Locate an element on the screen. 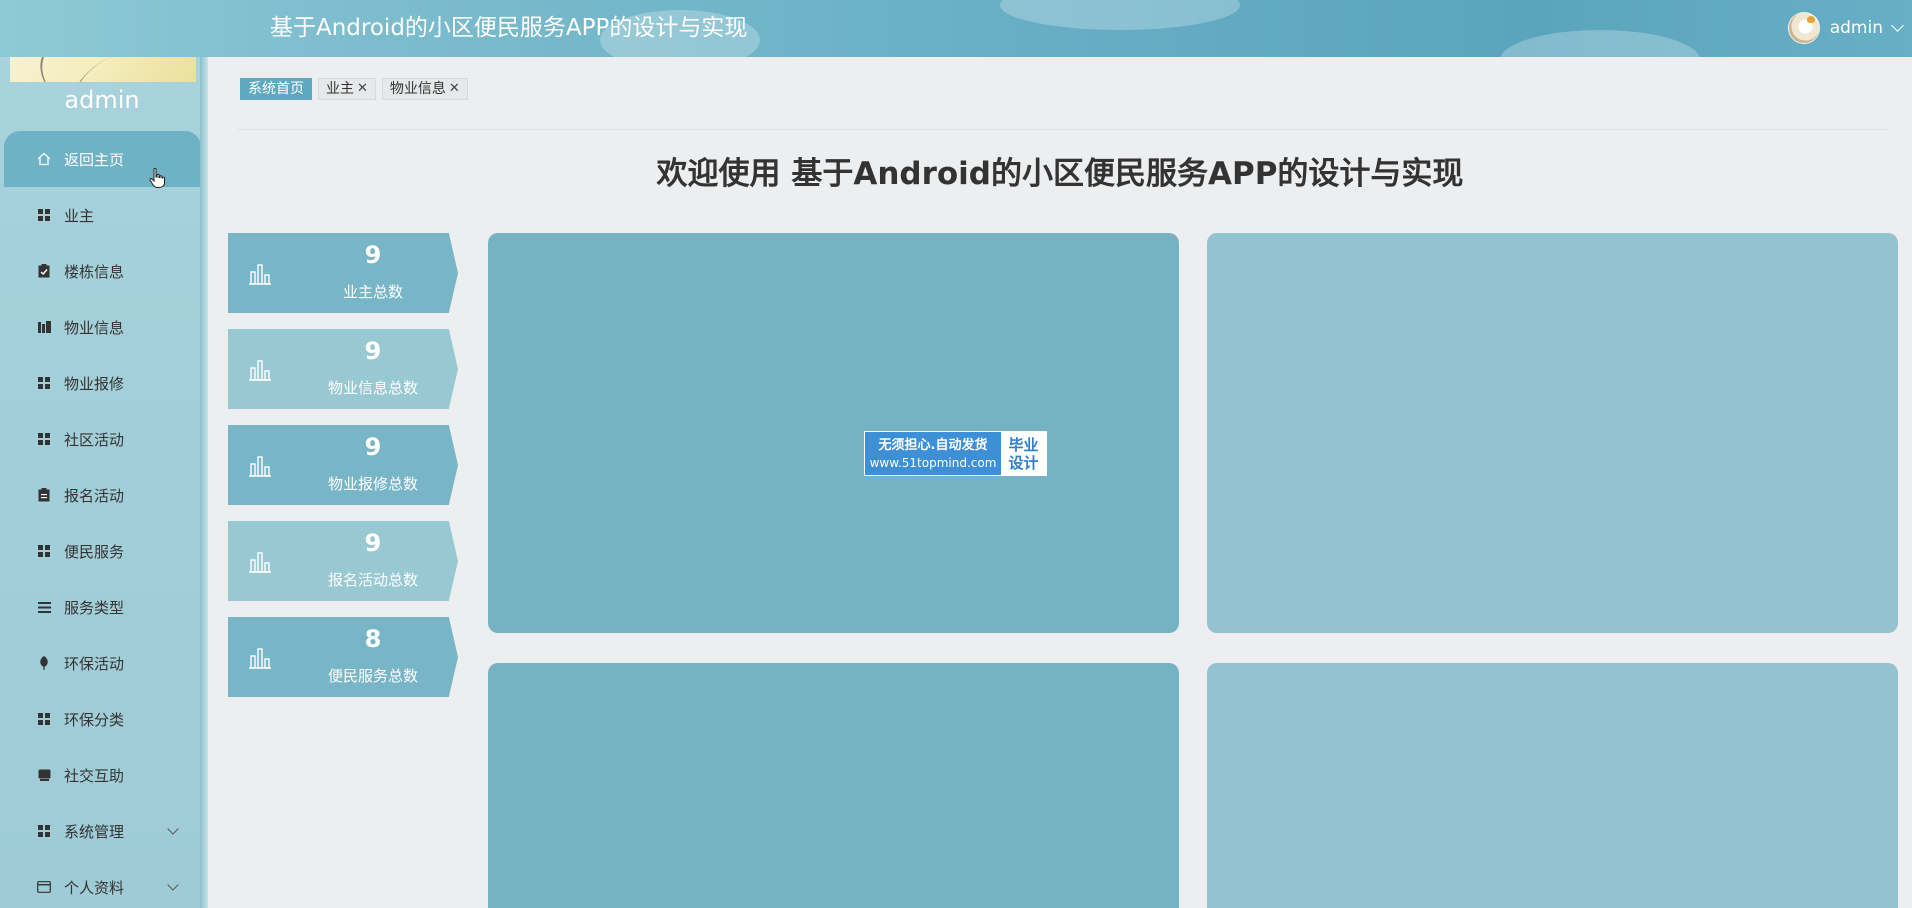  app-title: 基于Android的小区便民服务APP的设计与实现 is located at coordinates (509, 28).